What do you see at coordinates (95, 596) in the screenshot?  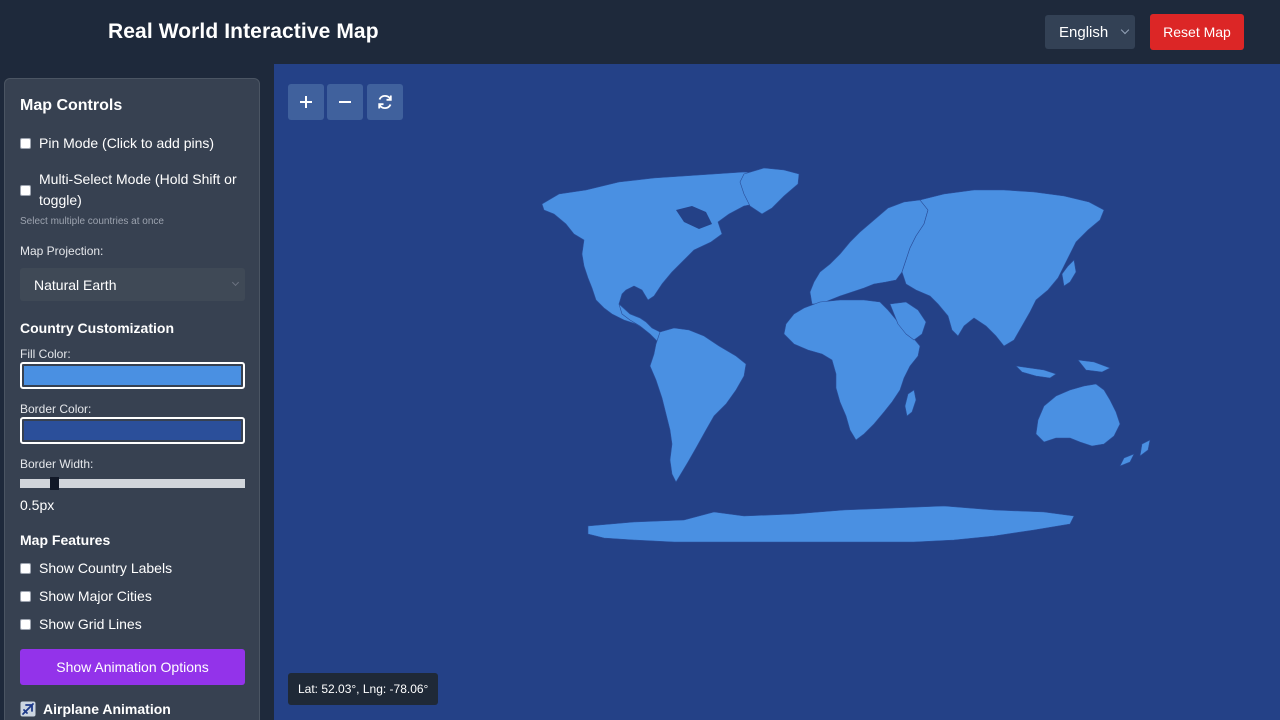 I see `show-major-cities-label: Show Major Cities` at bounding box center [95, 596].